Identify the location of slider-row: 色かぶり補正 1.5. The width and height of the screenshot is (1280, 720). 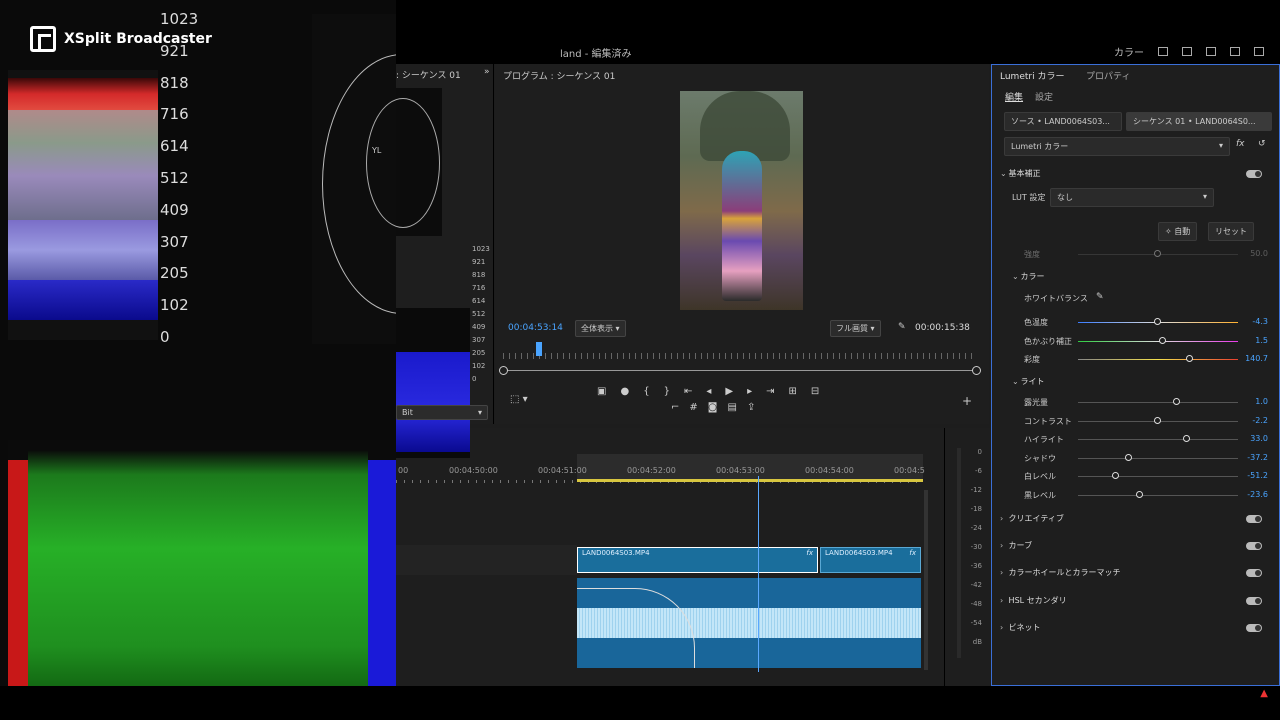
(1149, 341).